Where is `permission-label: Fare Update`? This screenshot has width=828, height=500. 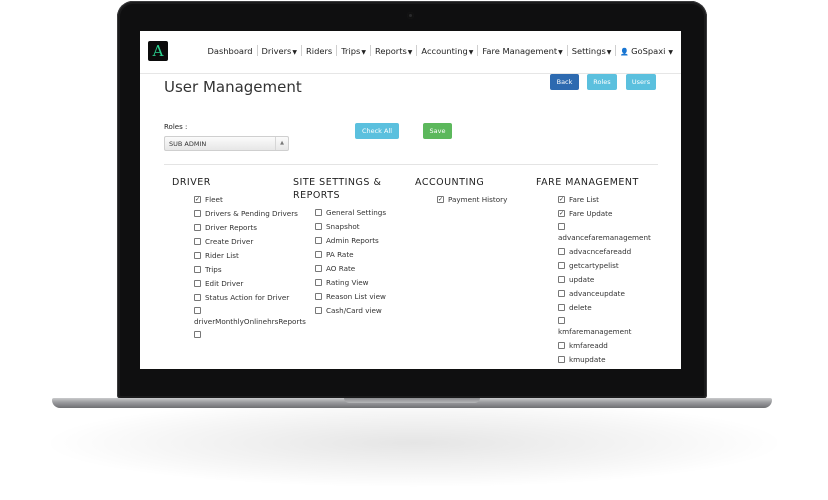
permission-label: Fare Update is located at coordinates (591, 213).